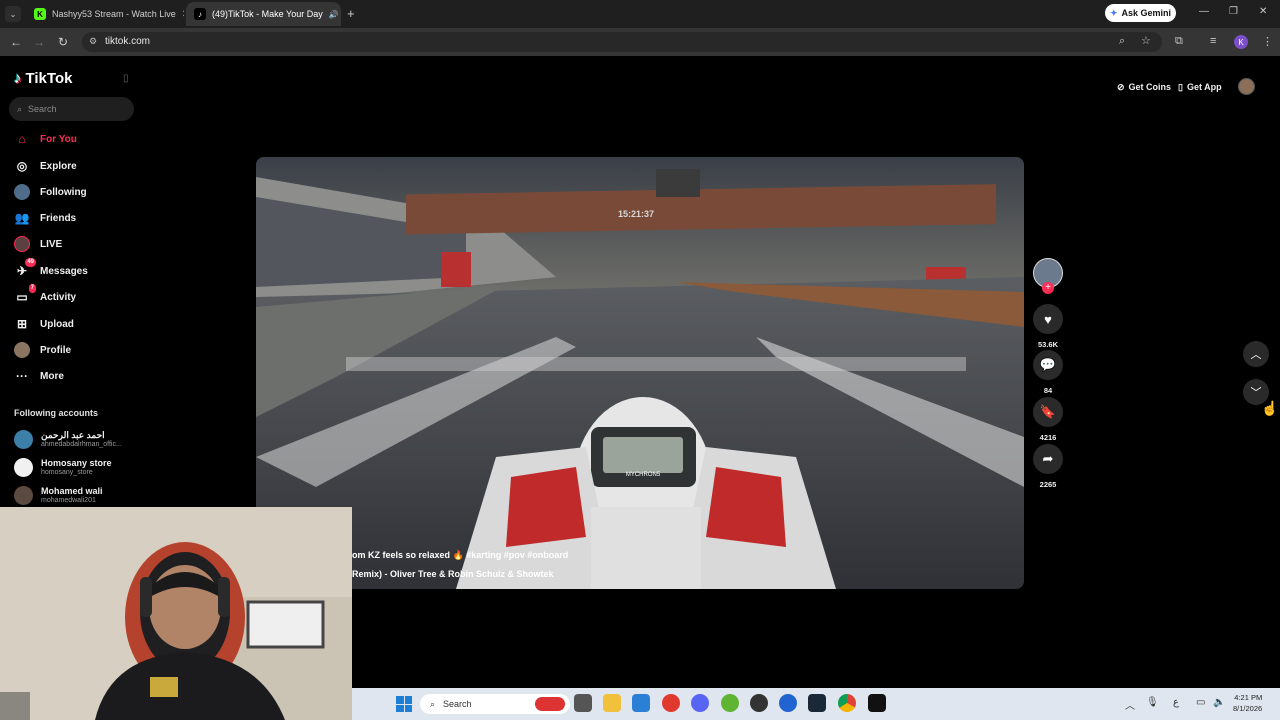 The width and height of the screenshot is (1280, 720). I want to click on account-name: Mohamed wali, so click(72, 490).